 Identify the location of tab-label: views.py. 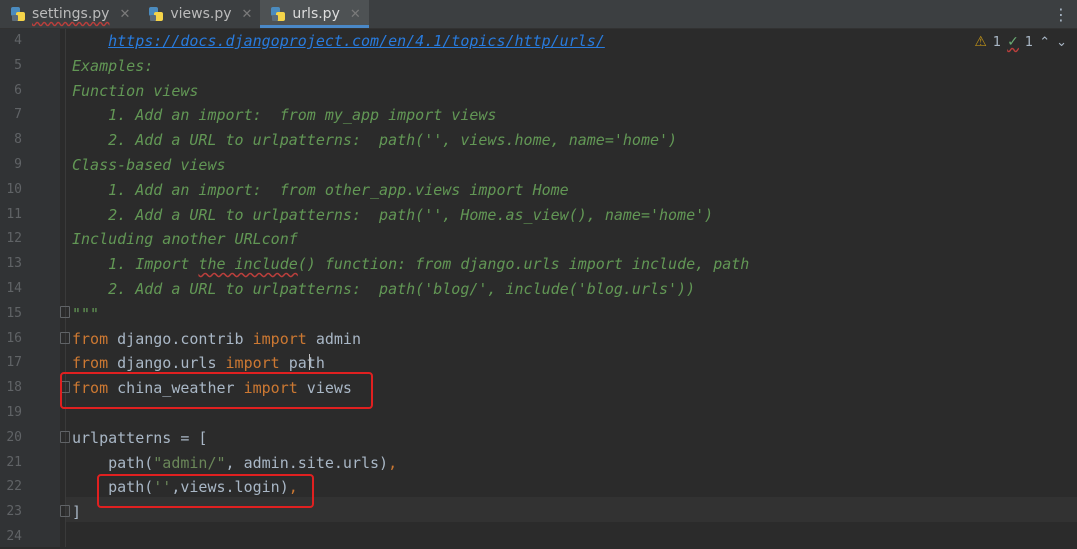
(201, 14).